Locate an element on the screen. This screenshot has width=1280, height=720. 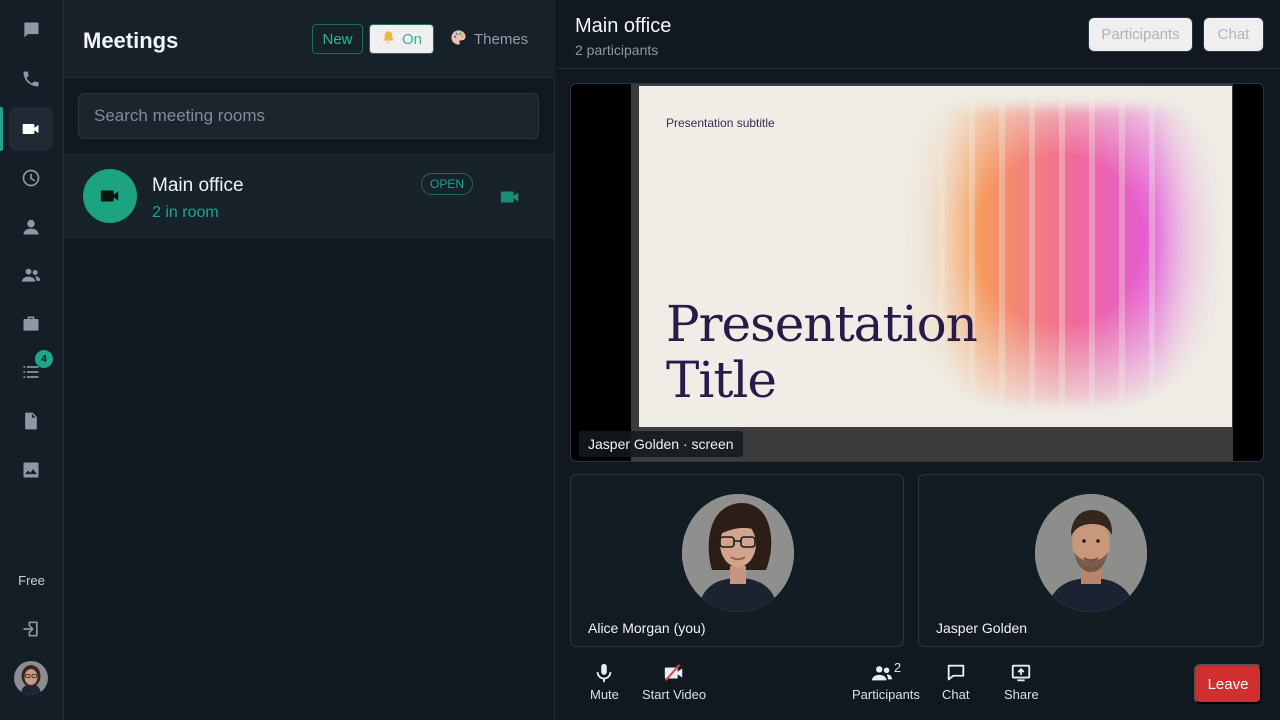
room-status-badge: OPEN is located at coordinates (447, 184).